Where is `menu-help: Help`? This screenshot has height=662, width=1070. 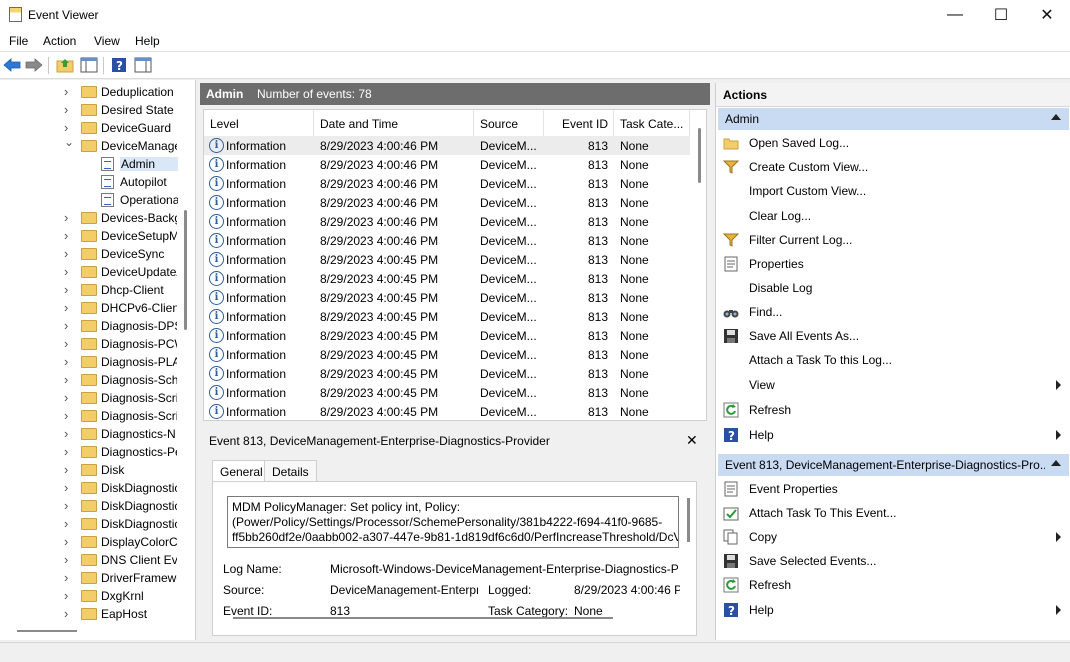
menu-help: Help is located at coordinates (147, 41).